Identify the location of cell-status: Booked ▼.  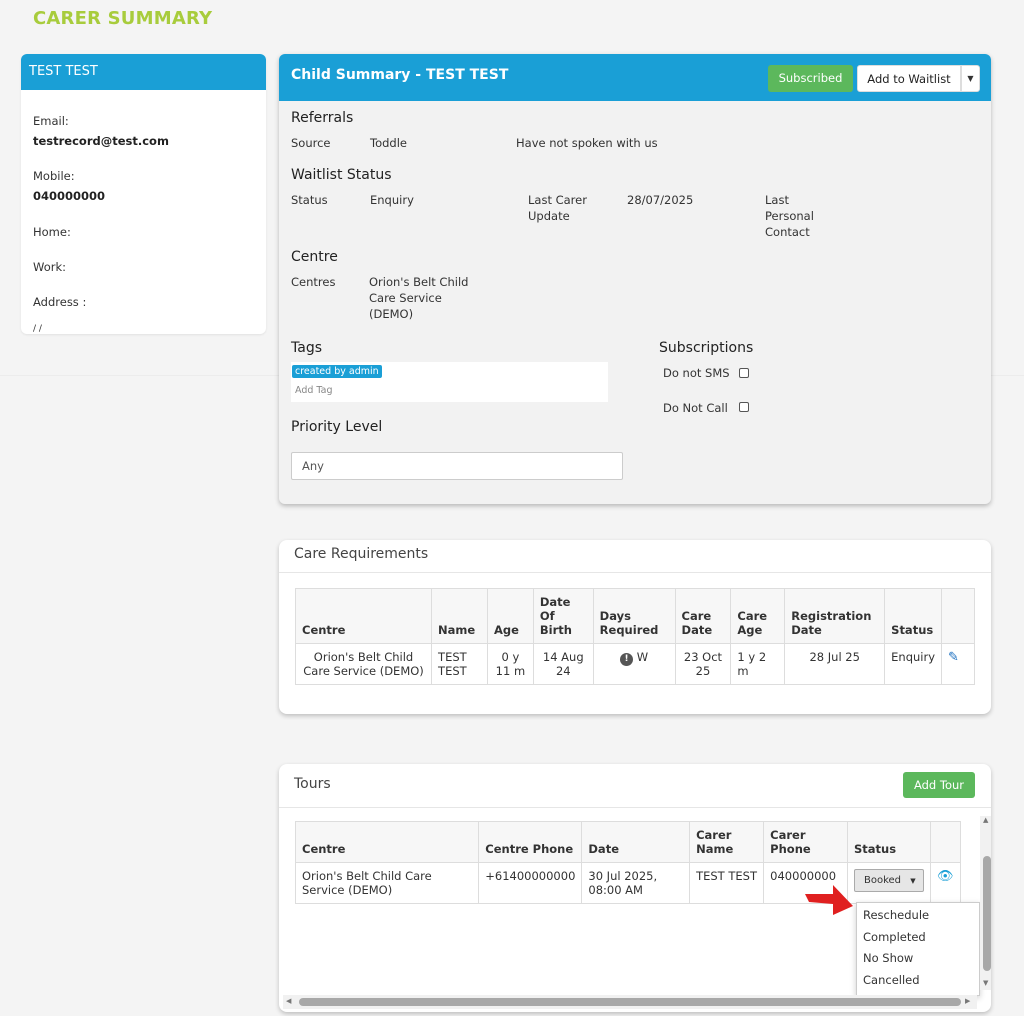
(888, 883).